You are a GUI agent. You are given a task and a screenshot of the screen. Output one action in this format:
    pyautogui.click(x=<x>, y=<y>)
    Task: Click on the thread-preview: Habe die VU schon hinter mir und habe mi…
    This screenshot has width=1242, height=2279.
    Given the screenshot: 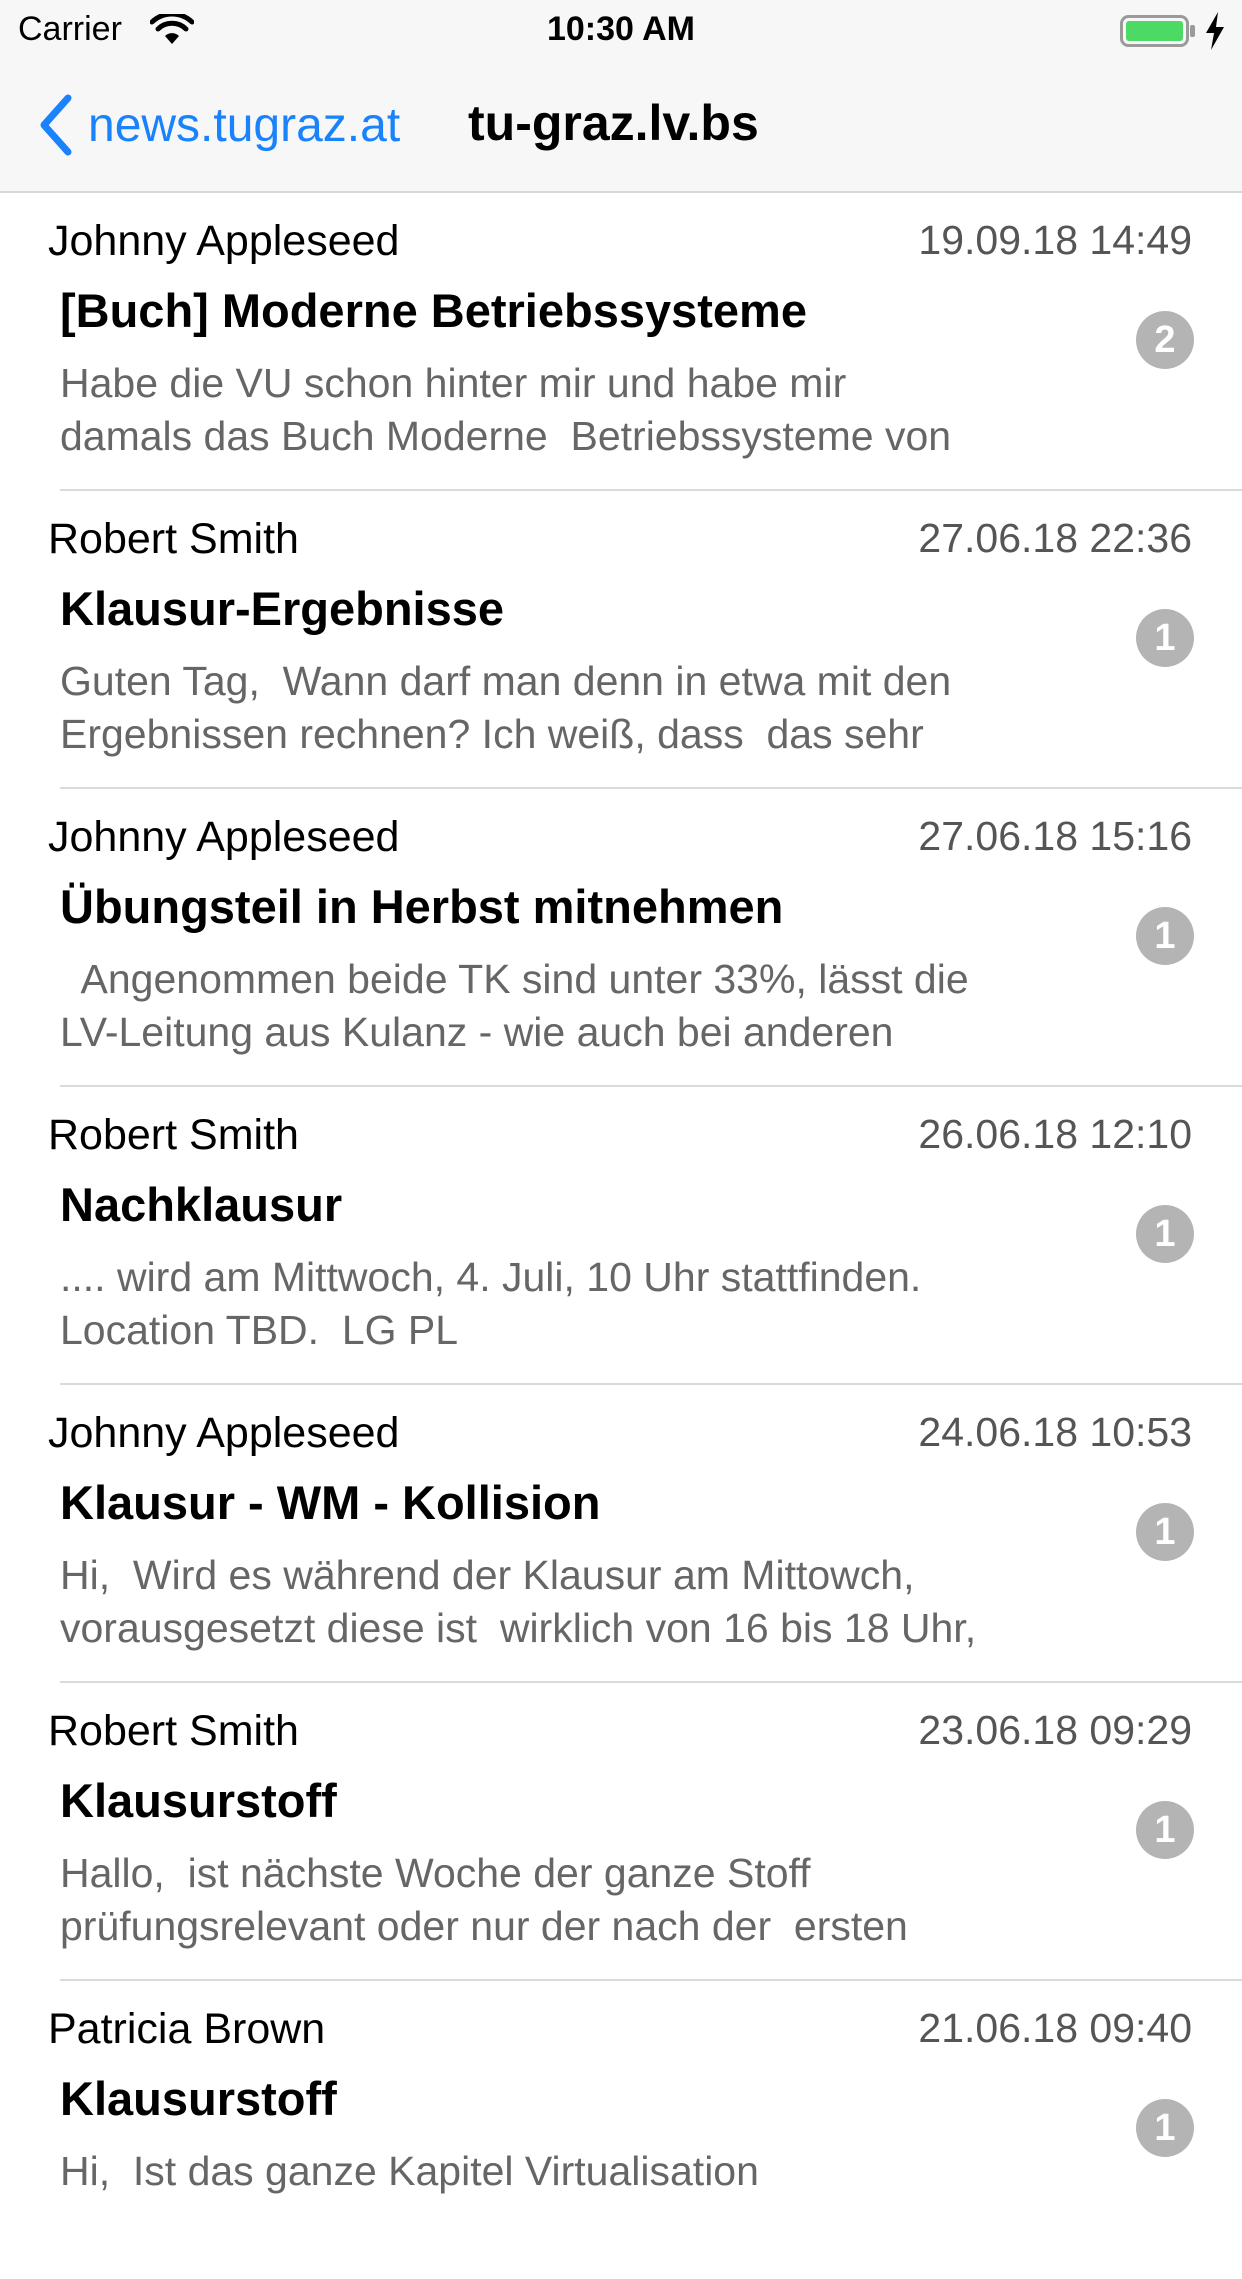 What is the action you would take?
    pyautogui.click(x=506, y=409)
    